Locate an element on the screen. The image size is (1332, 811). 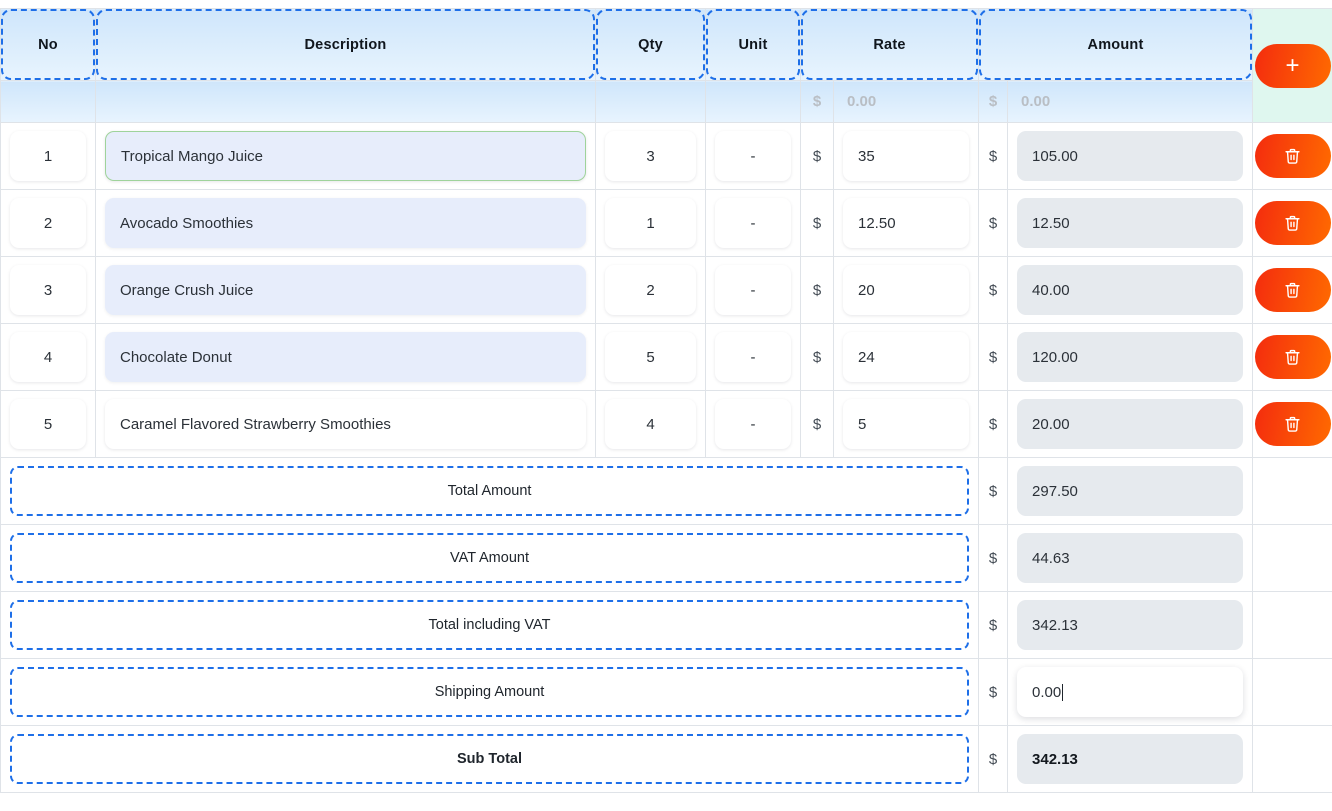
amount-total-placeholder: 0.00 is located at coordinates (1036, 101).